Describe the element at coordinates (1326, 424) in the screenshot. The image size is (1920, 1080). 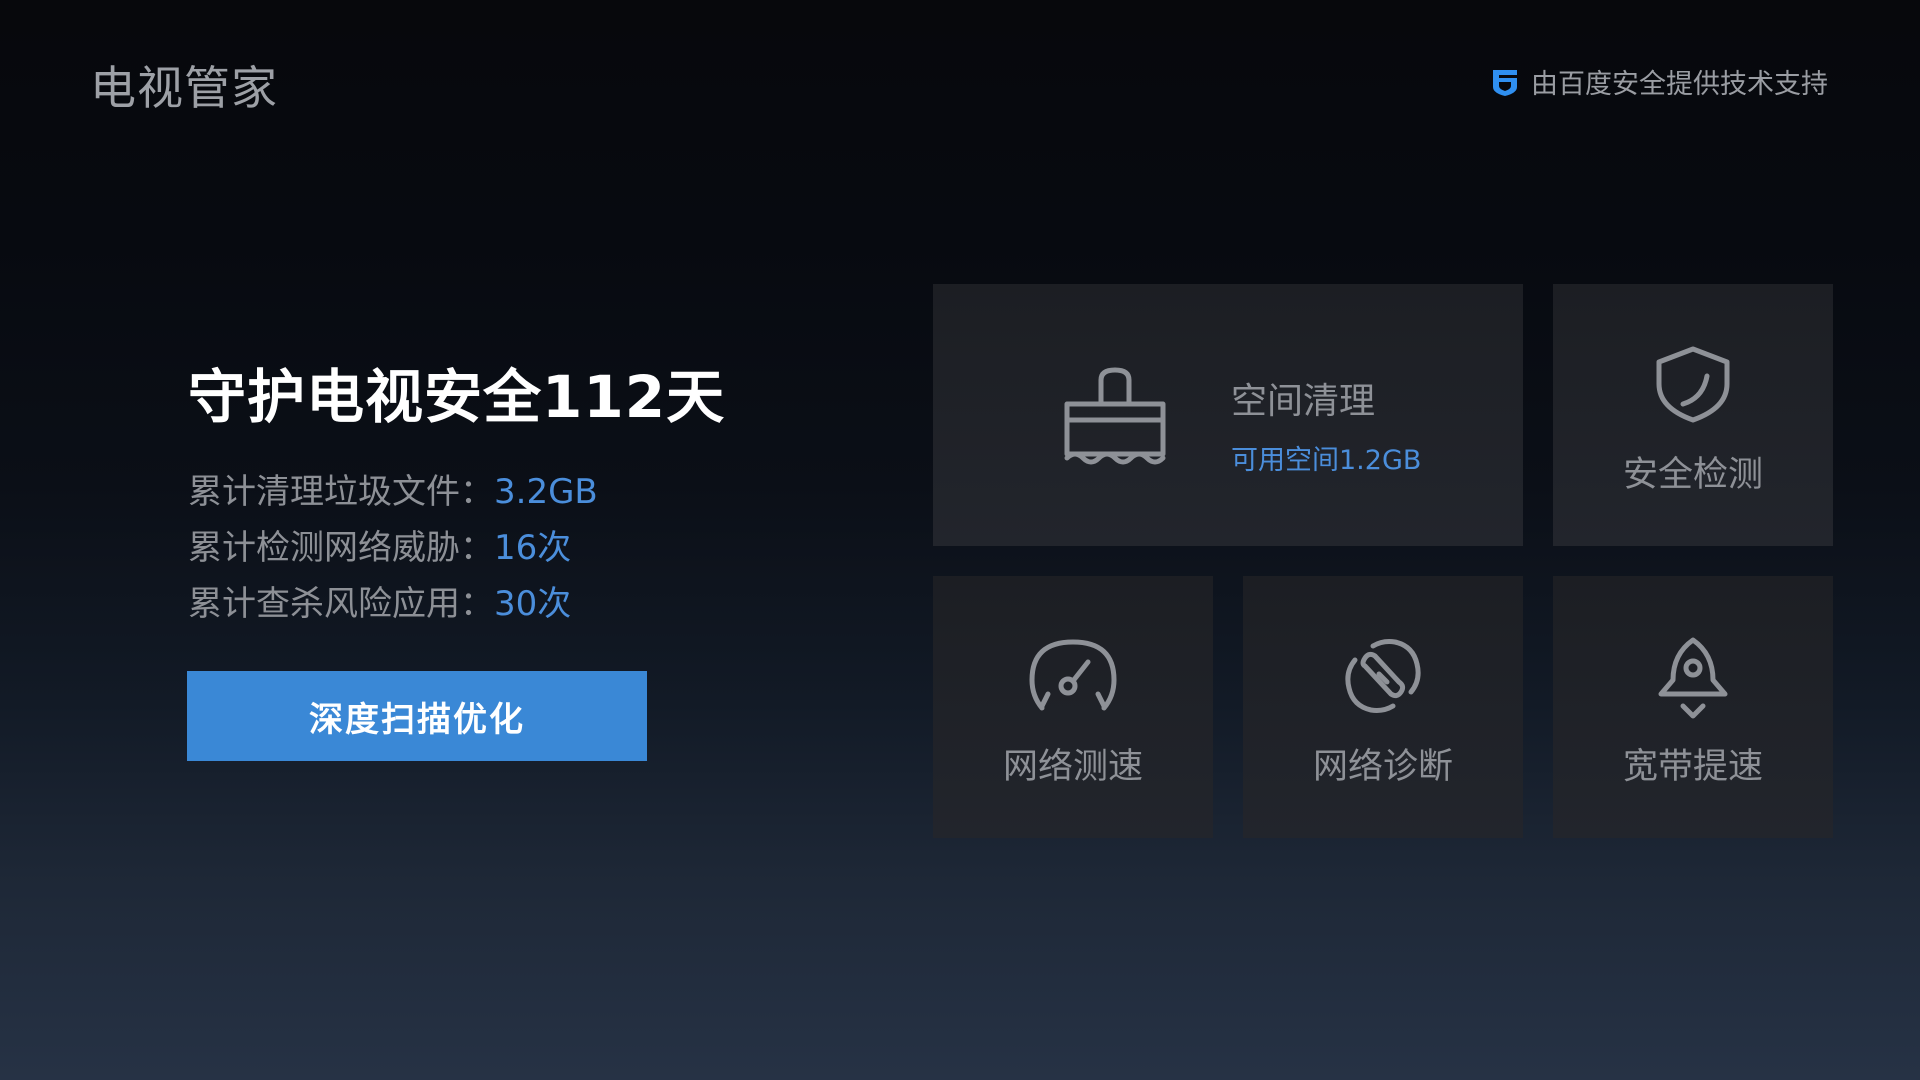
I see `space-clean-text: 空间清理 可用空间1.2GB` at that location.